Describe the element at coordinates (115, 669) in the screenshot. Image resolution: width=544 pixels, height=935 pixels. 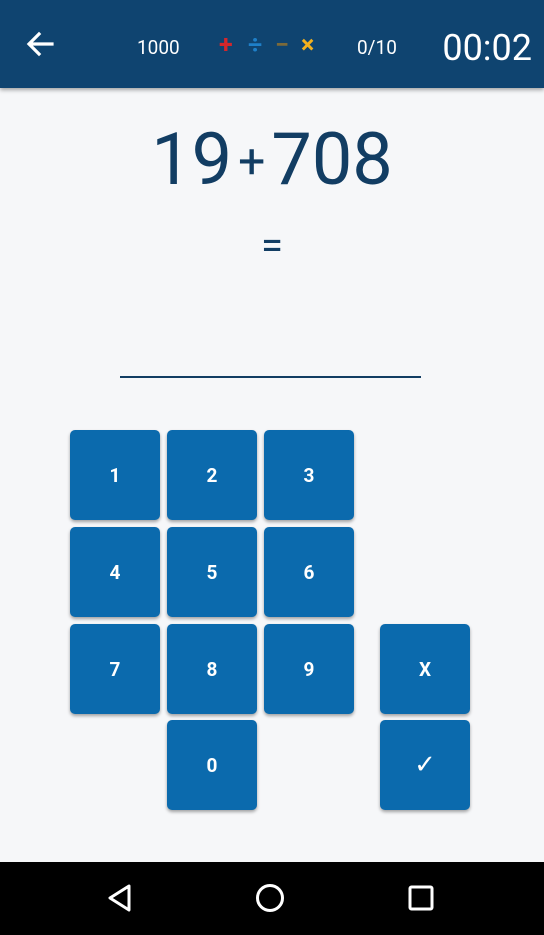
I see `key-7: 7` at that location.